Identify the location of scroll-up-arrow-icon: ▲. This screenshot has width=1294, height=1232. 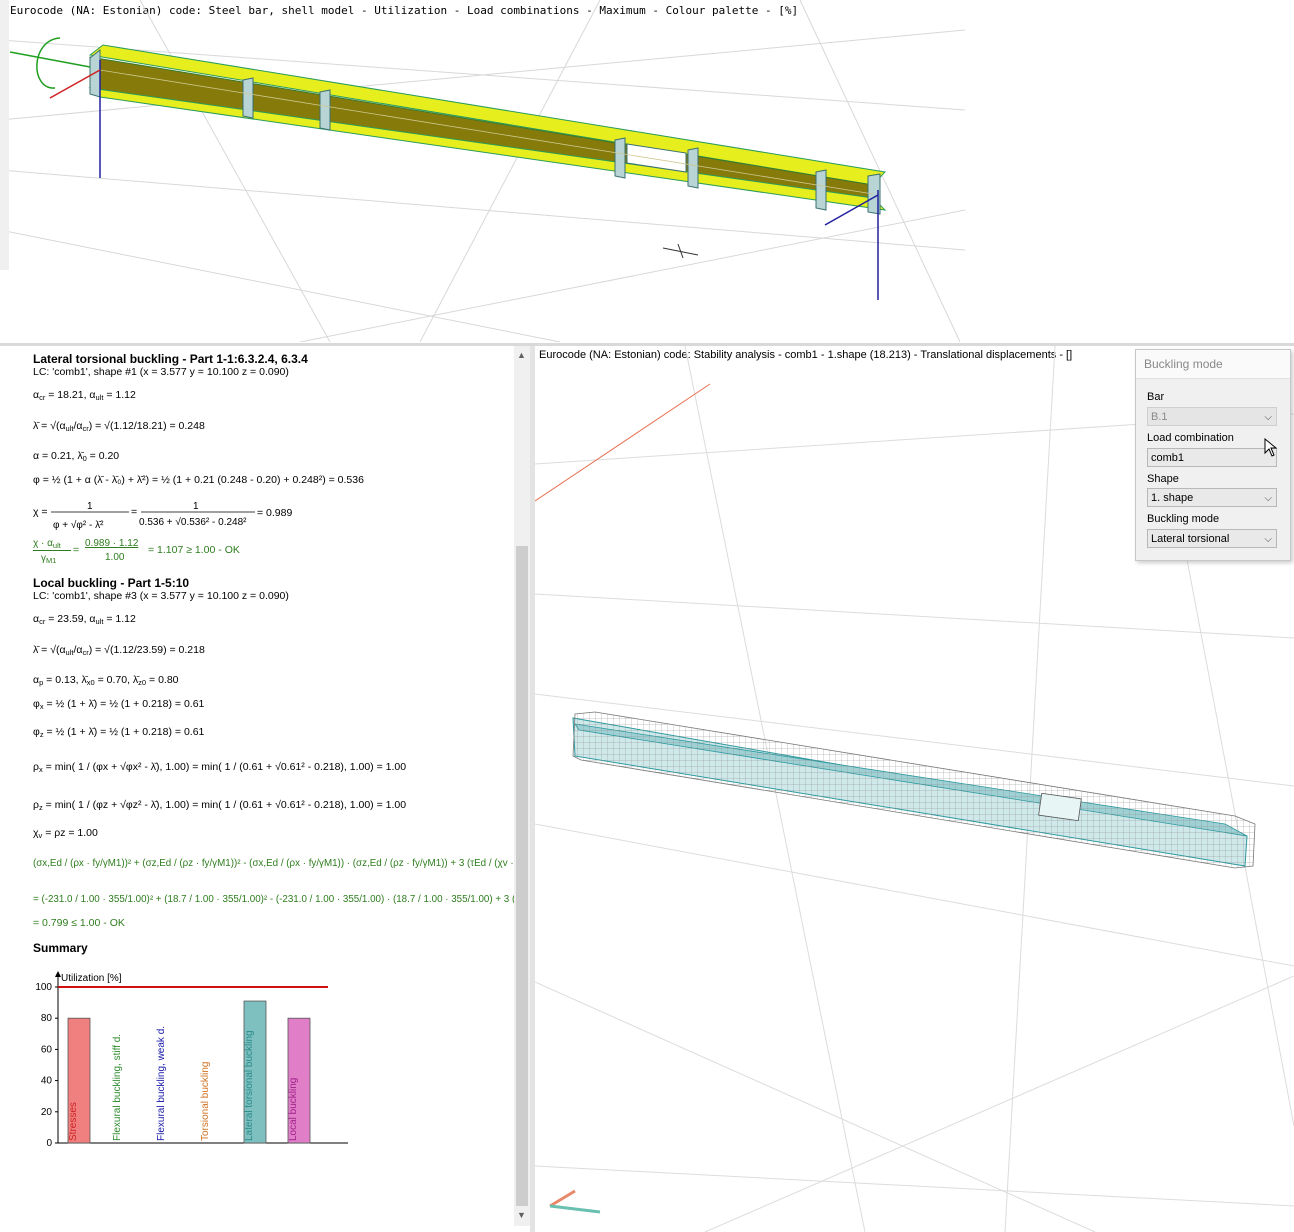
(521, 355).